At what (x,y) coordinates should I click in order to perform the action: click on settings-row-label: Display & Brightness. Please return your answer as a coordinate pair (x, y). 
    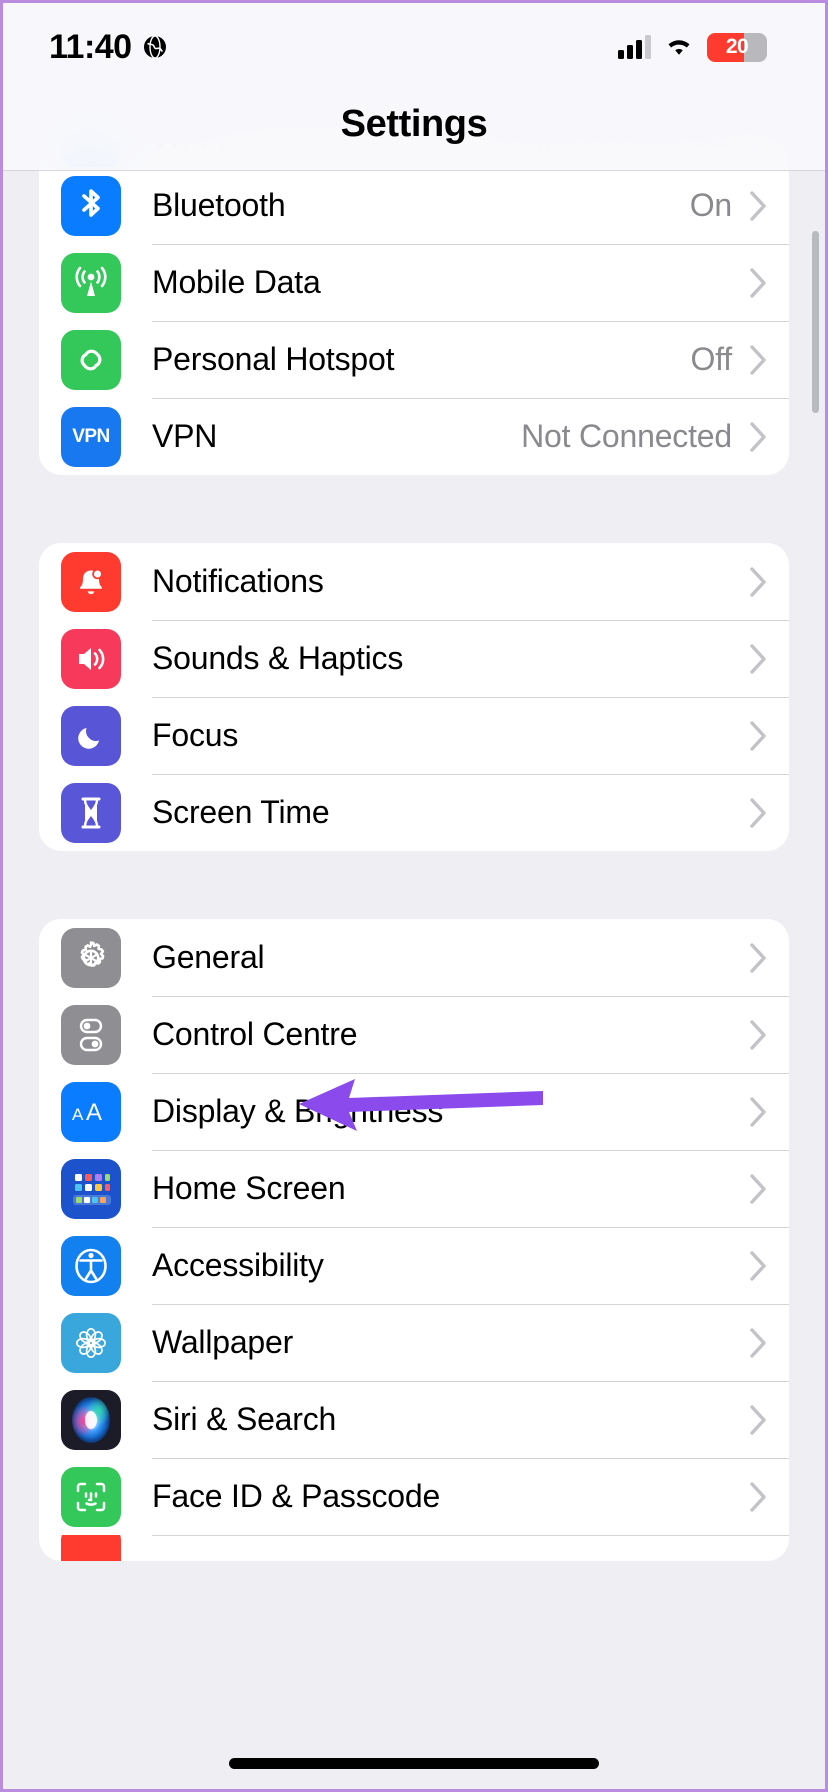
    Looking at the image, I should click on (298, 1111).